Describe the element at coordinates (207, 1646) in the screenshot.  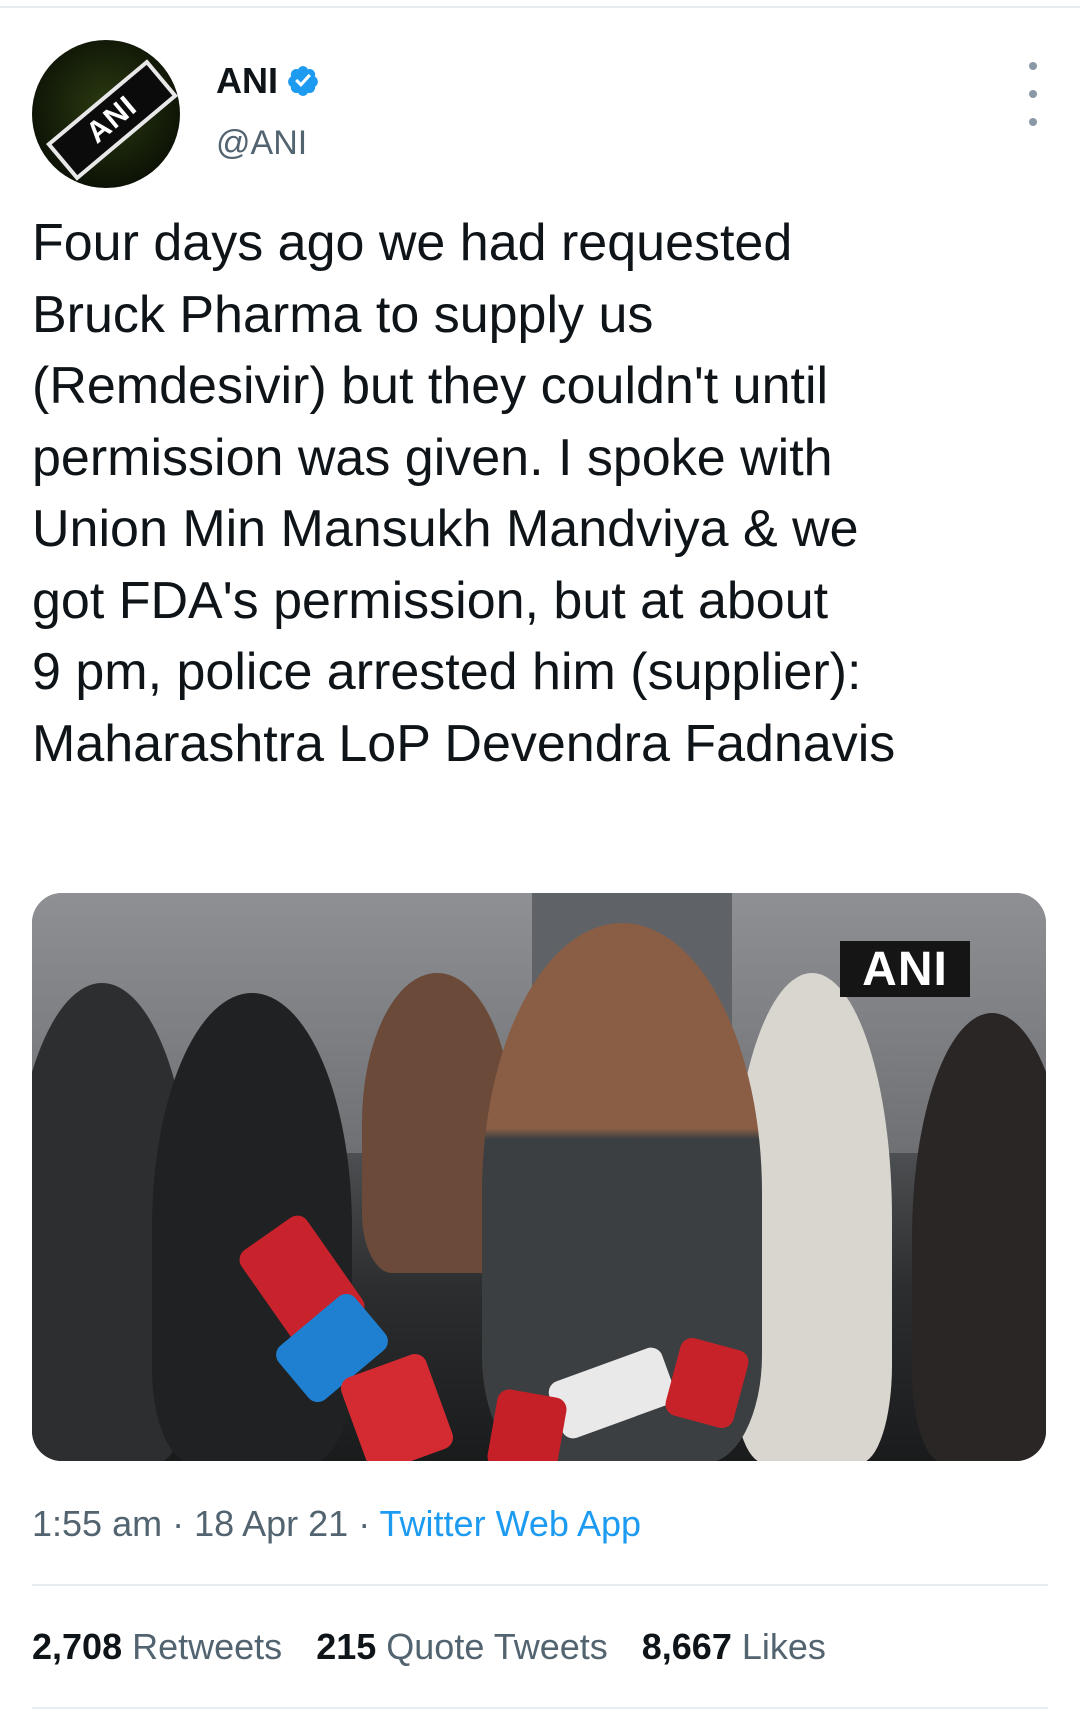
I see `retweets-label: Retweets` at that location.